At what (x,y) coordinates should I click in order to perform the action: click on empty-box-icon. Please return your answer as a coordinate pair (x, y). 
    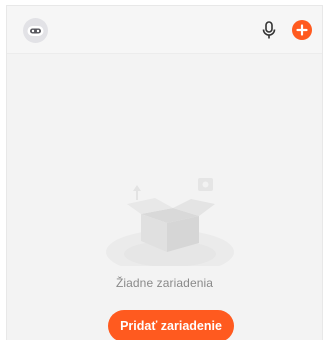
    Looking at the image, I should click on (170, 220).